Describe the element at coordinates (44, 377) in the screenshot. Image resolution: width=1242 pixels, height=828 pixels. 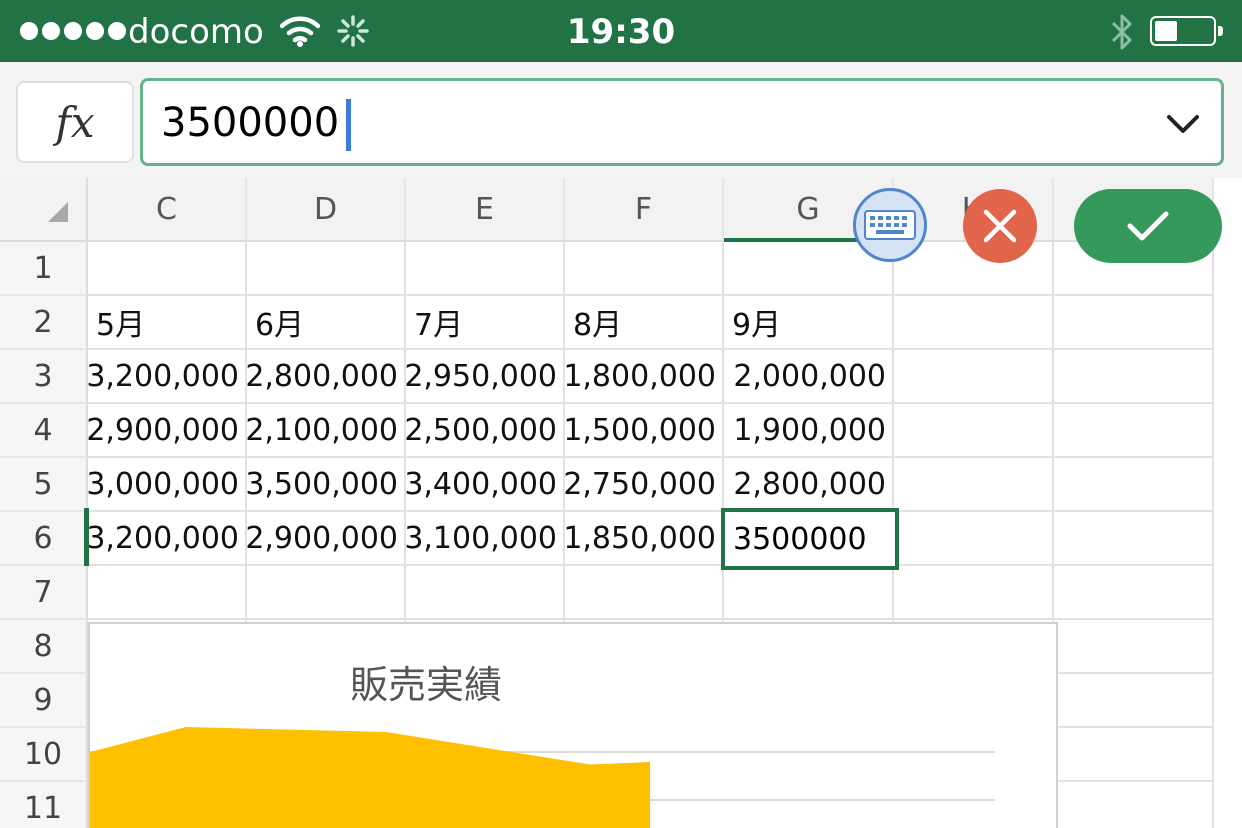
I see `row-header-3: 3` at that location.